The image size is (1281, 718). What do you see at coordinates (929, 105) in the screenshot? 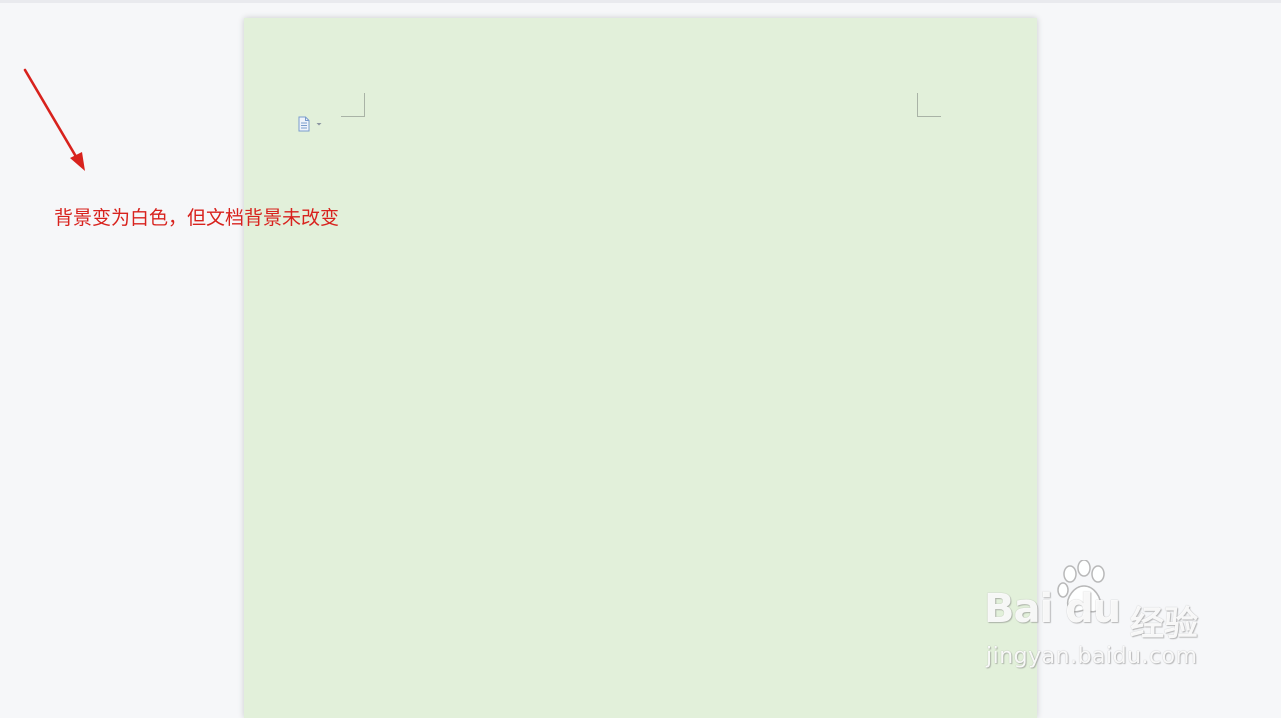
I see `margin-corner-top-right` at bounding box center [929, 105].